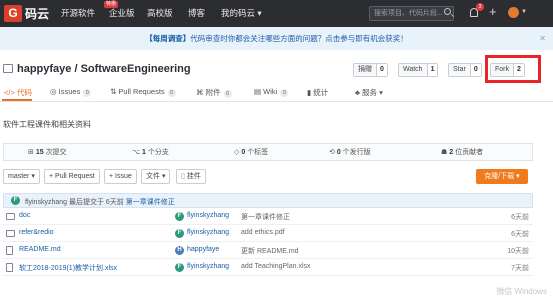  Describe the element at coordinates (365, 69) in the screenshot. I see `donate-label: 捐赠` at that location.